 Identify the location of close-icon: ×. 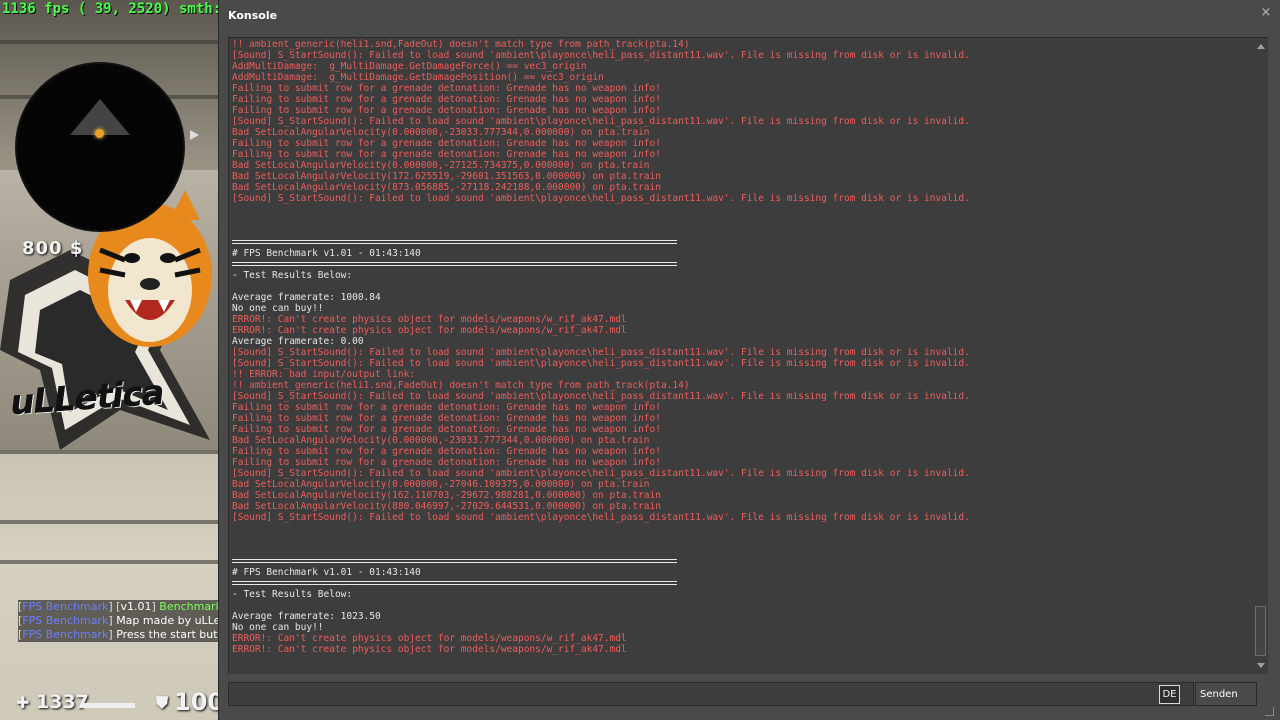
(1266, 13).